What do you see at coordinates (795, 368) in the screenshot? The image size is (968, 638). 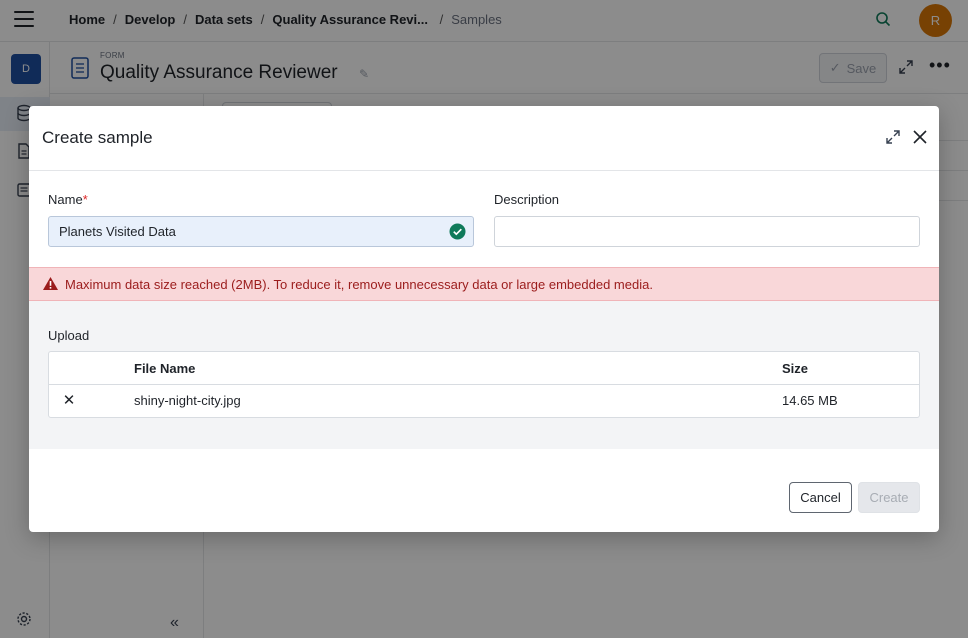 I see `column-header-size: Size` at bounding box center [795, 368].